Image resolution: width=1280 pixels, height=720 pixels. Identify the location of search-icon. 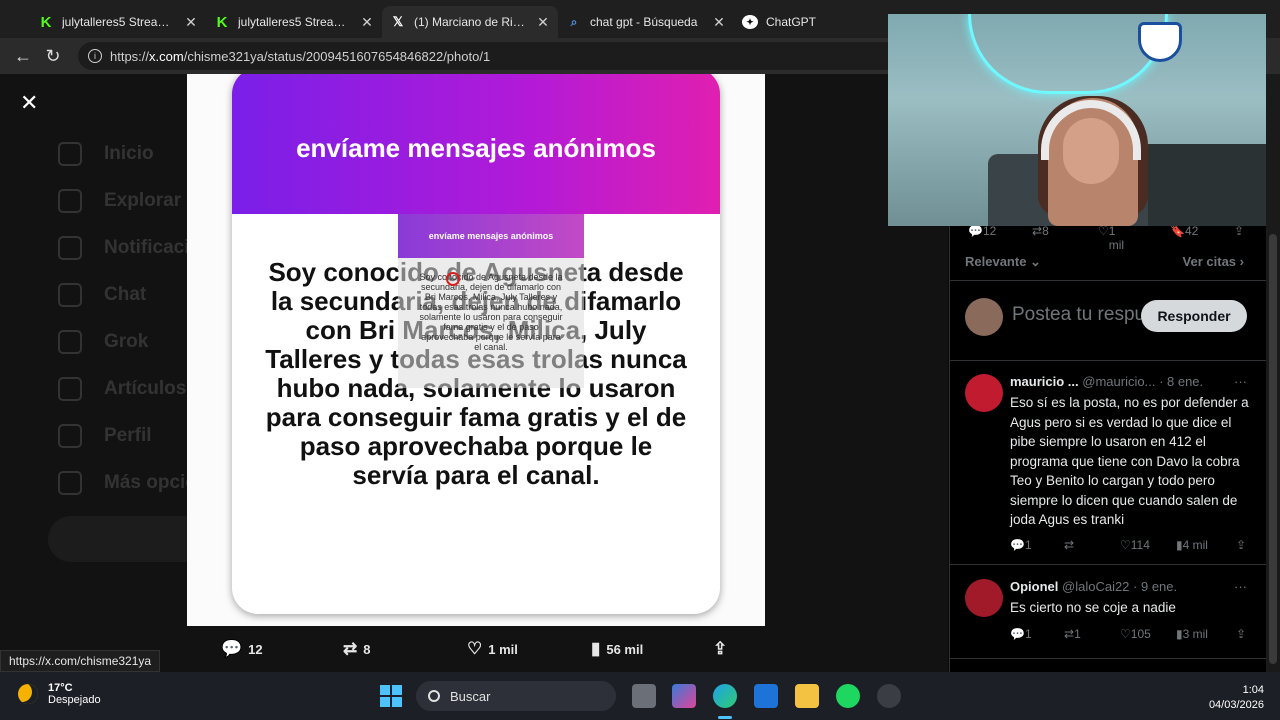
(434, 696).